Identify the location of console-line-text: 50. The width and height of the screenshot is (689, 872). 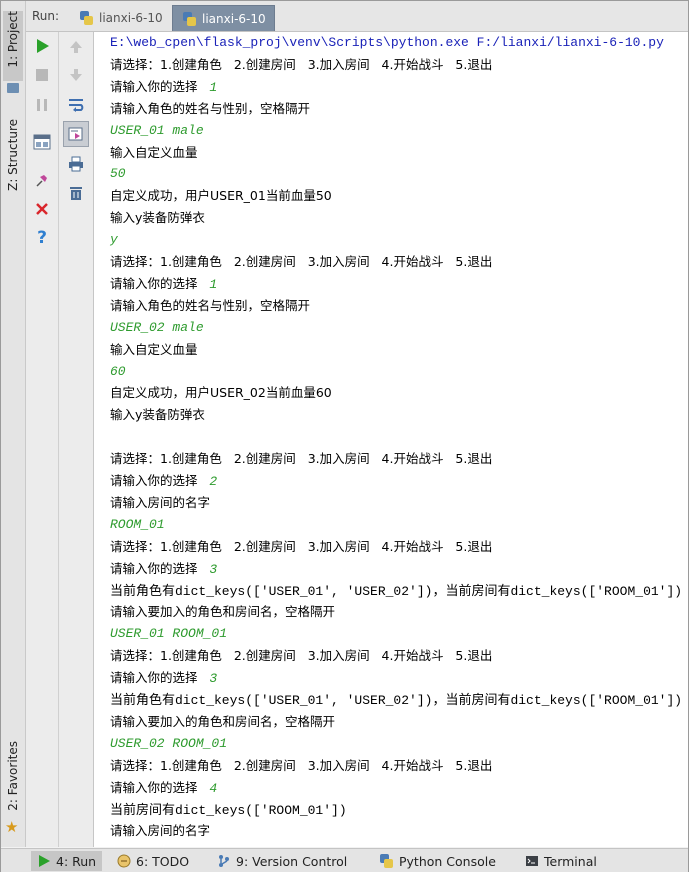
(118, 174).